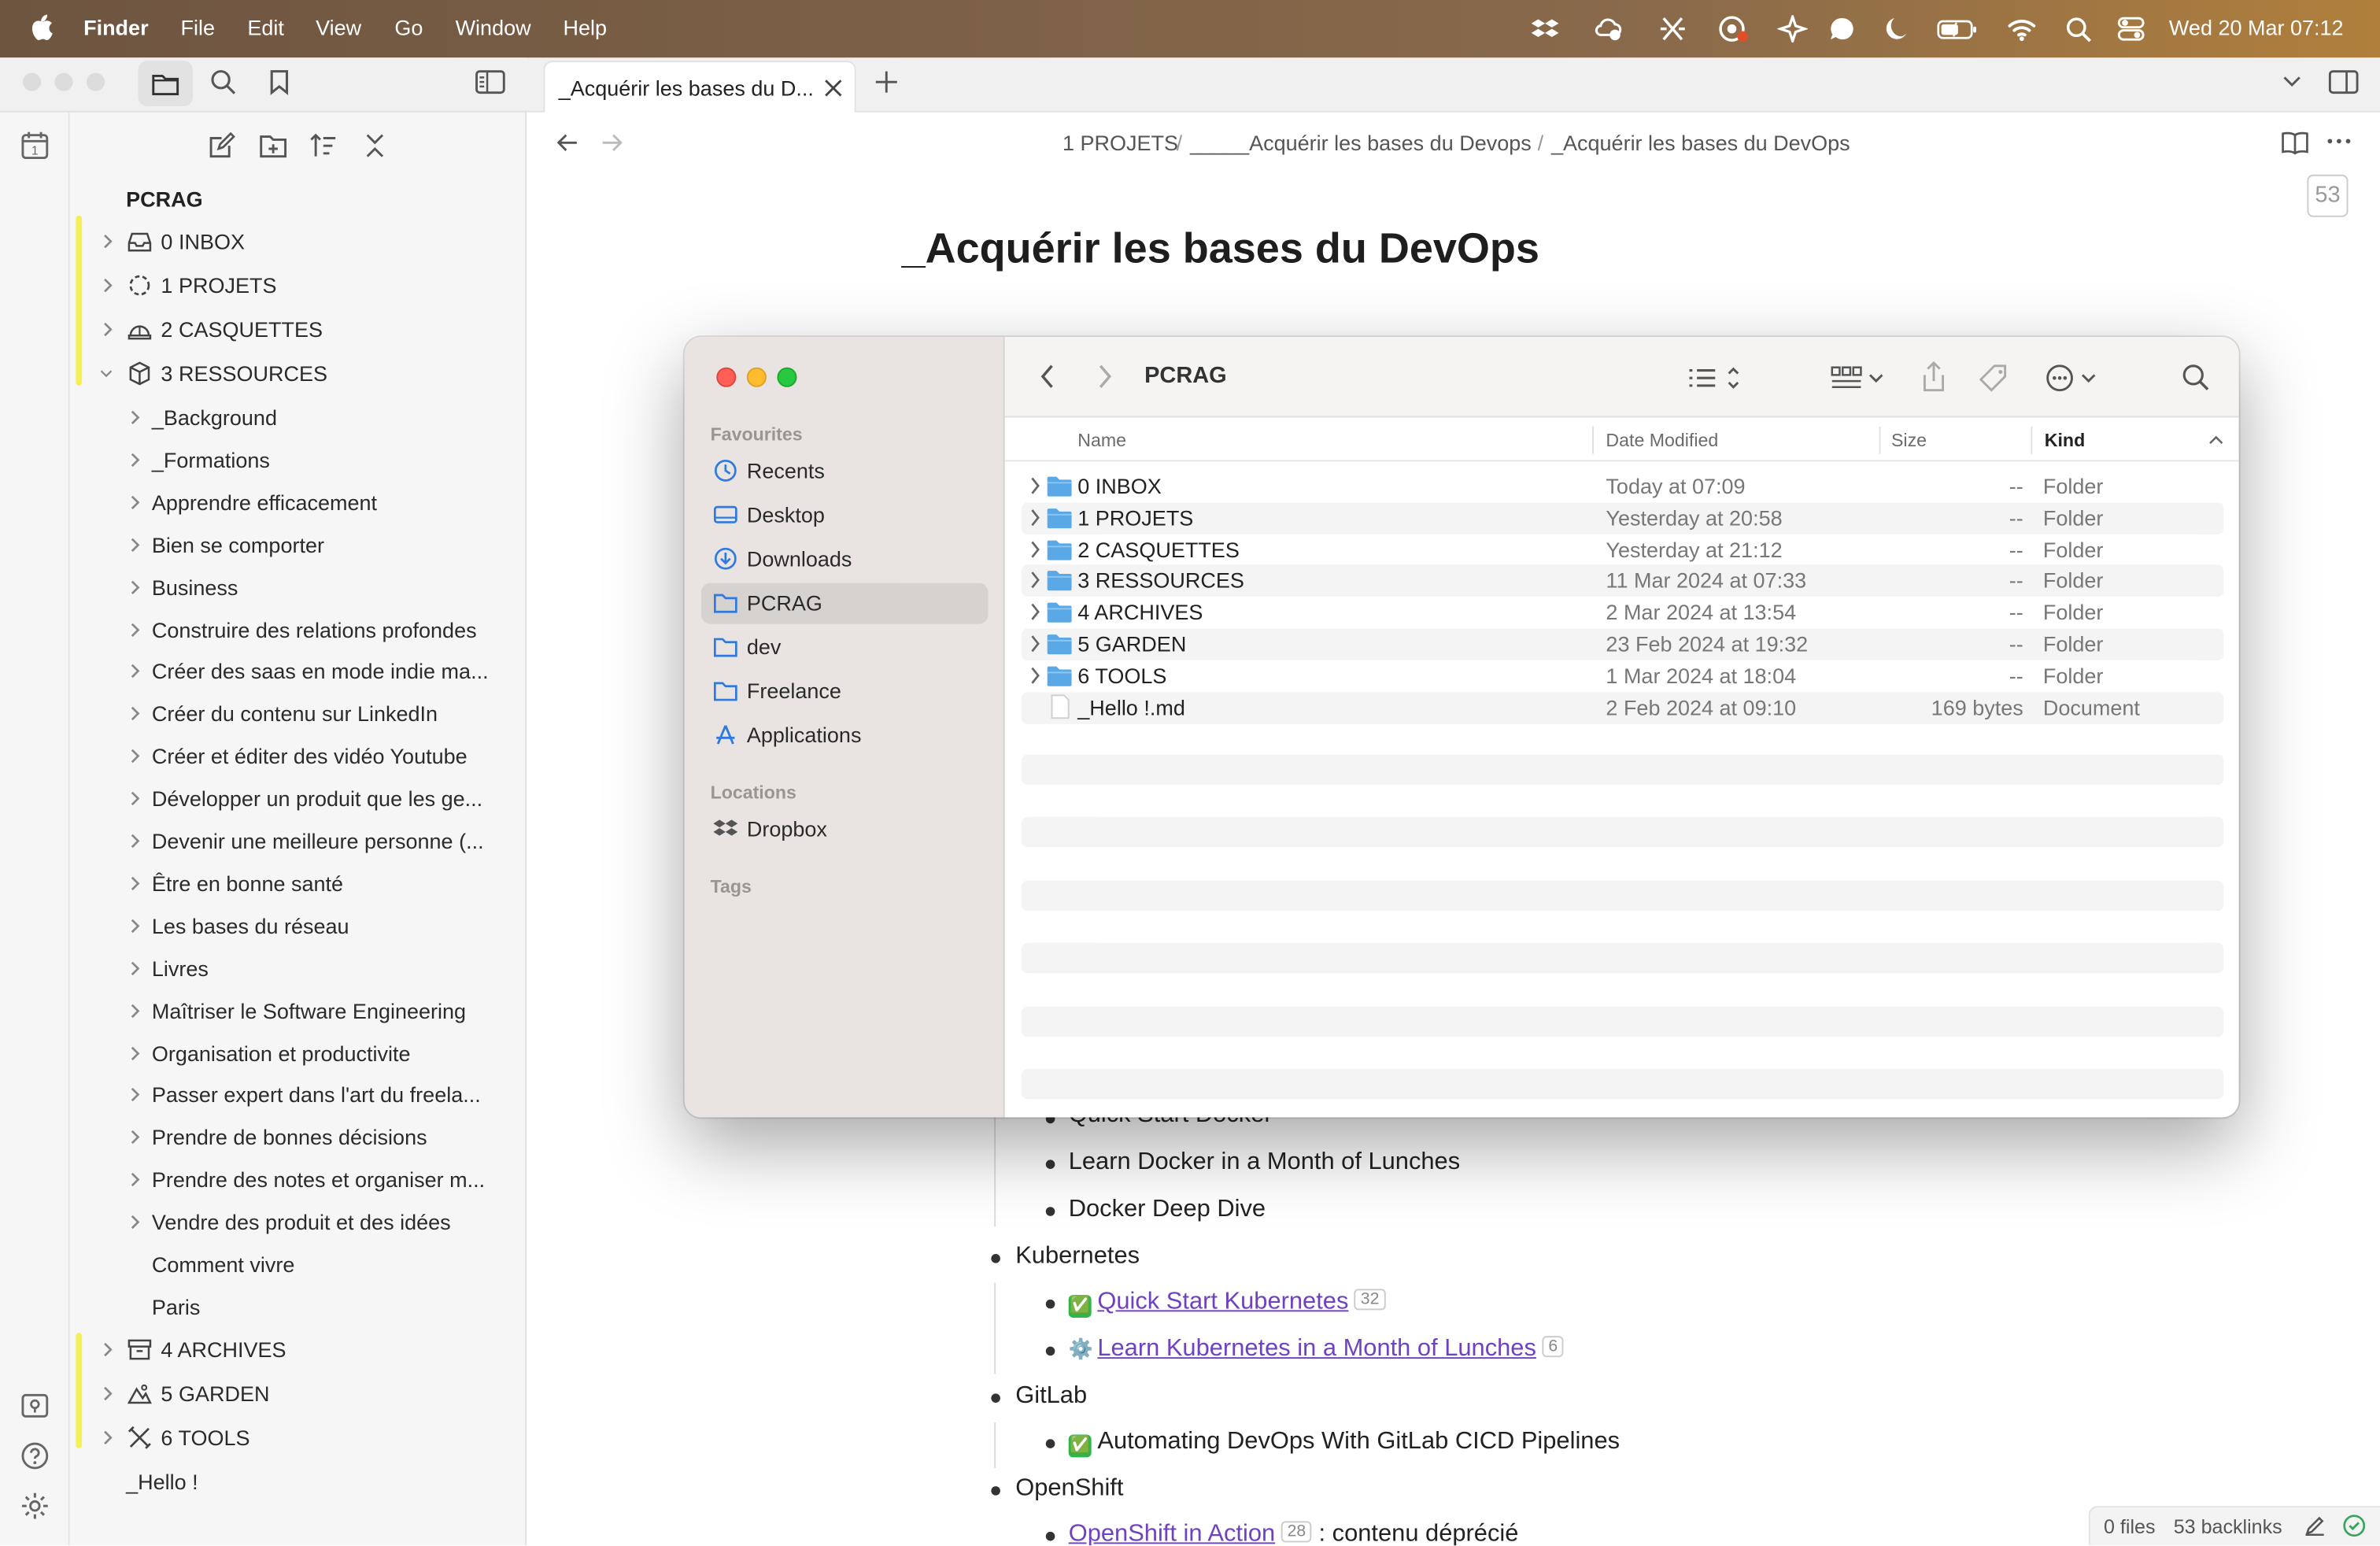 The width and height of the screenshot is (2380, 1546). I want to click on finder-close-button, so click(726, 377).